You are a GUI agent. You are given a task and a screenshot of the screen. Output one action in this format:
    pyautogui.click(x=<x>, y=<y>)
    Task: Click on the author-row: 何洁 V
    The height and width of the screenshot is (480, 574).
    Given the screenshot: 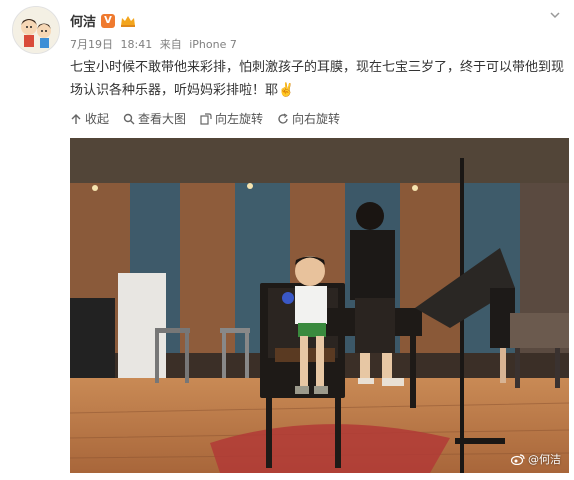 What is the action you would take?
    pyautogui.click(x=103, y=20)
    